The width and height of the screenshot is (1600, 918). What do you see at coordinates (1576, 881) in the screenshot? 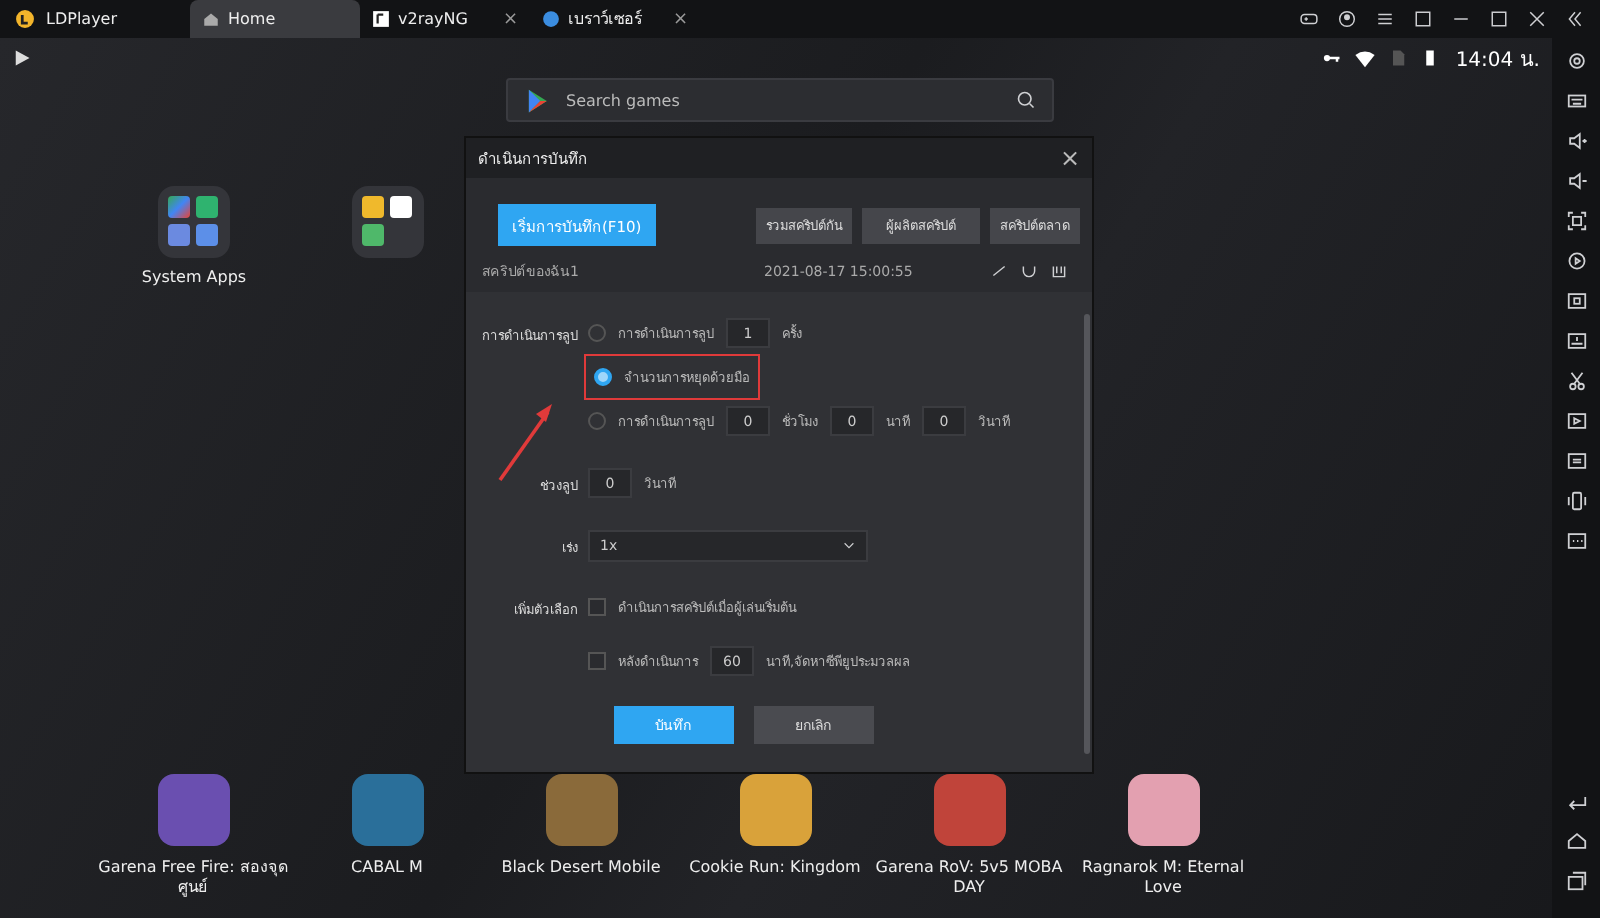
I see `recents-icon` at bounding box center [1576, 881].